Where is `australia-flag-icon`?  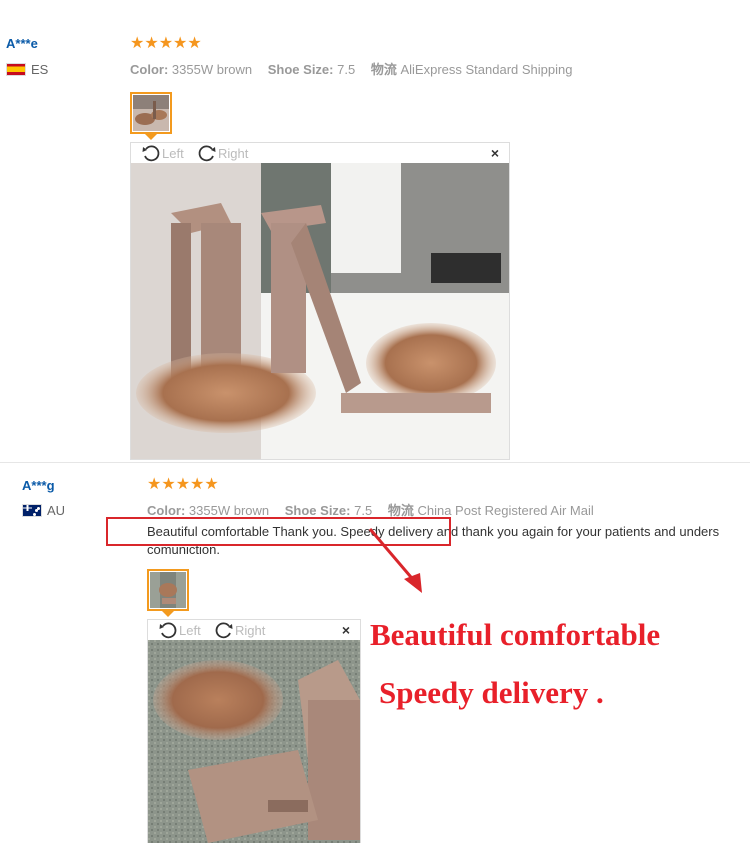 australia-flag-icon is located at coordinates (32, 510).